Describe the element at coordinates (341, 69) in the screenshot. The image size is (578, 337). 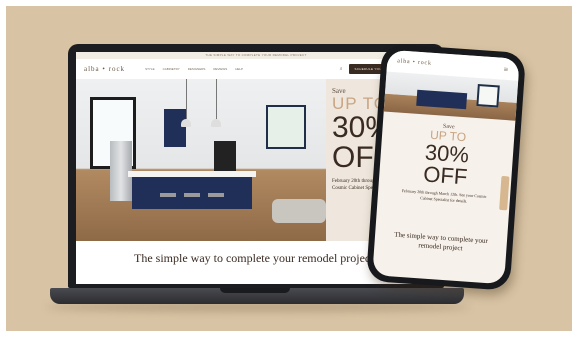
I see `search-icon: ⌕` at that location.